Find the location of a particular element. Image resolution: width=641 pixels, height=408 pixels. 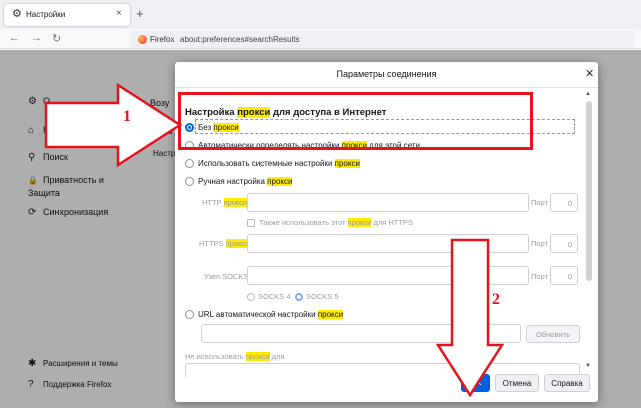

radio-pac-url: URL автоматической настройки прокси is located at coordinates (264, 315).